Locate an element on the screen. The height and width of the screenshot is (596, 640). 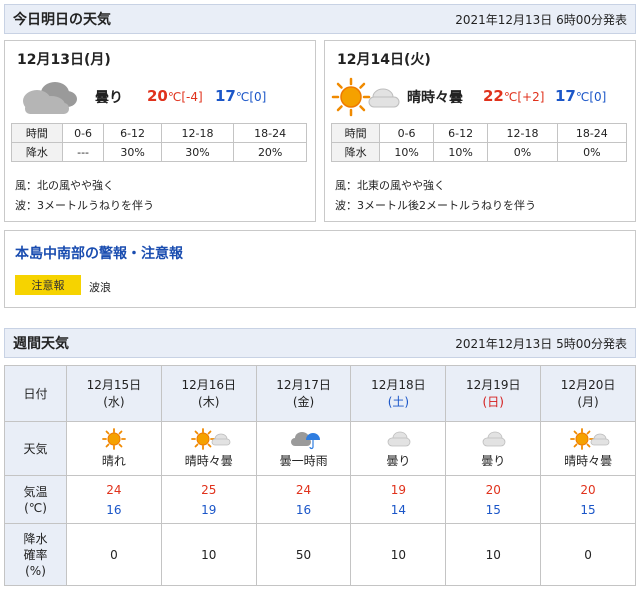
weather-cell: 曇一時雨 is located at coordinates (303, 448).